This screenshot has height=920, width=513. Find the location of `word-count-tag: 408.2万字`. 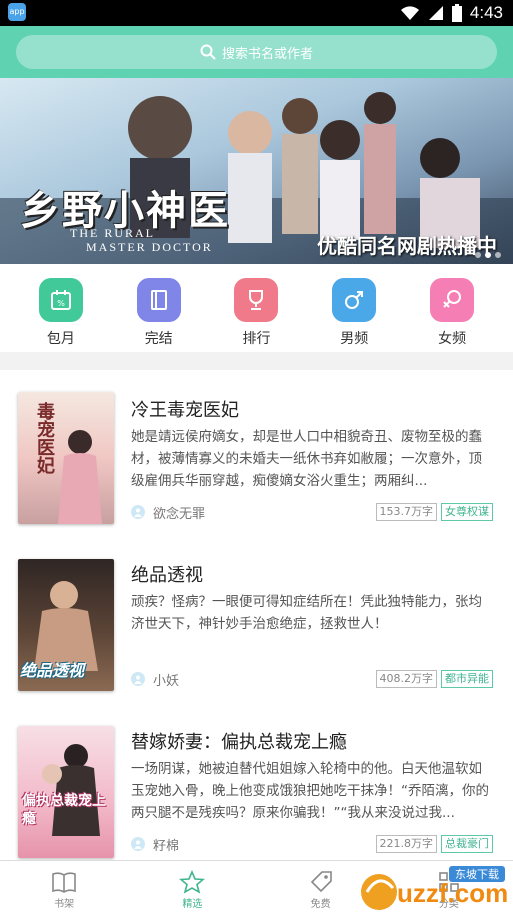

word-count-tag: 408.2万字 is located at coordinates (406, 679).